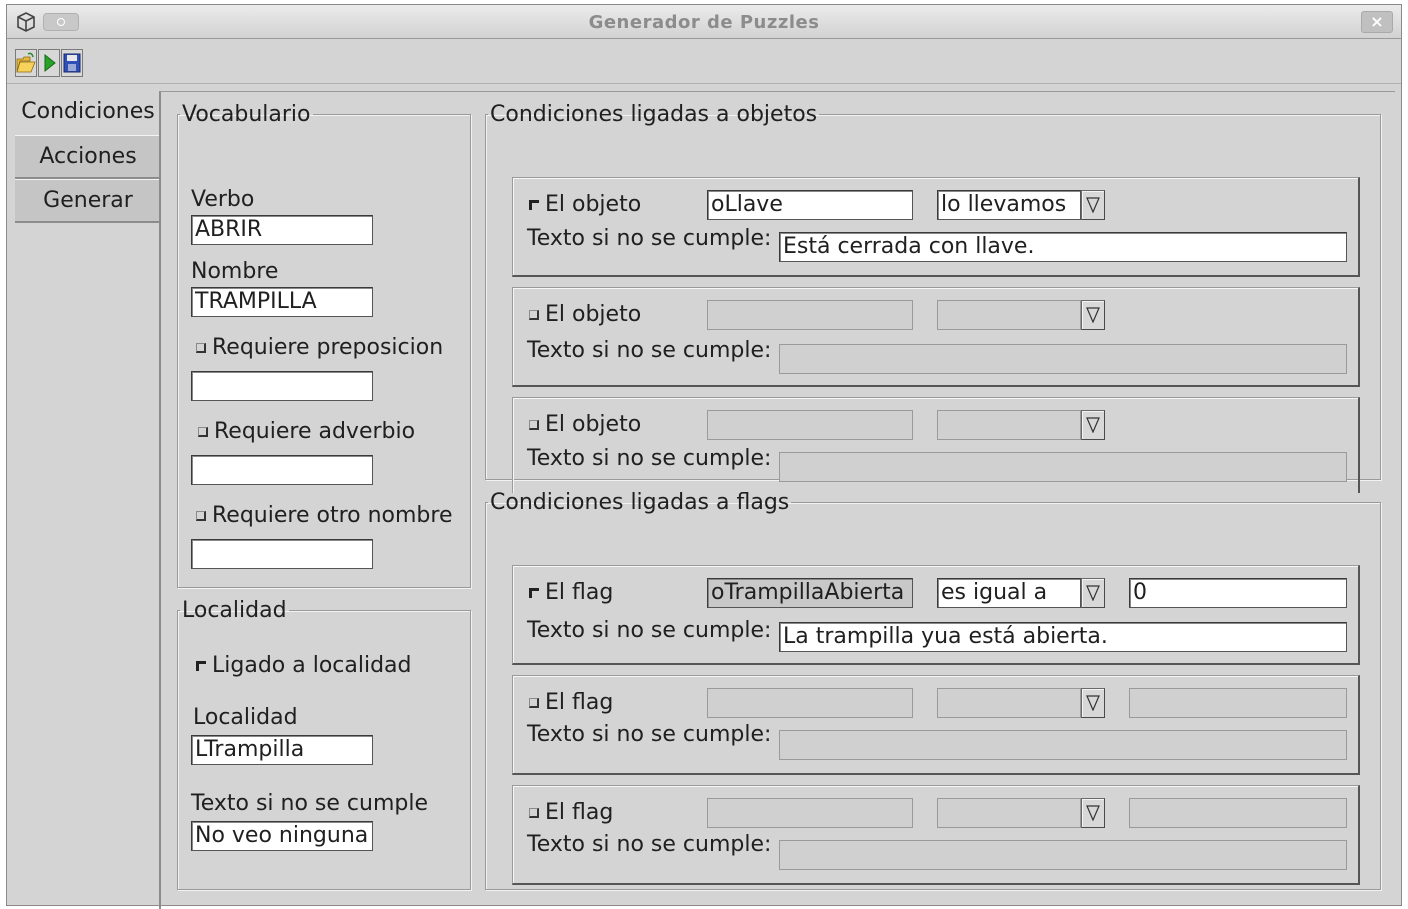  What do you see at coordinates (640, 502) in the screenshot?
I see `flags-legend: Condiciones ligadas a flags` at bounding box center [640, 502].